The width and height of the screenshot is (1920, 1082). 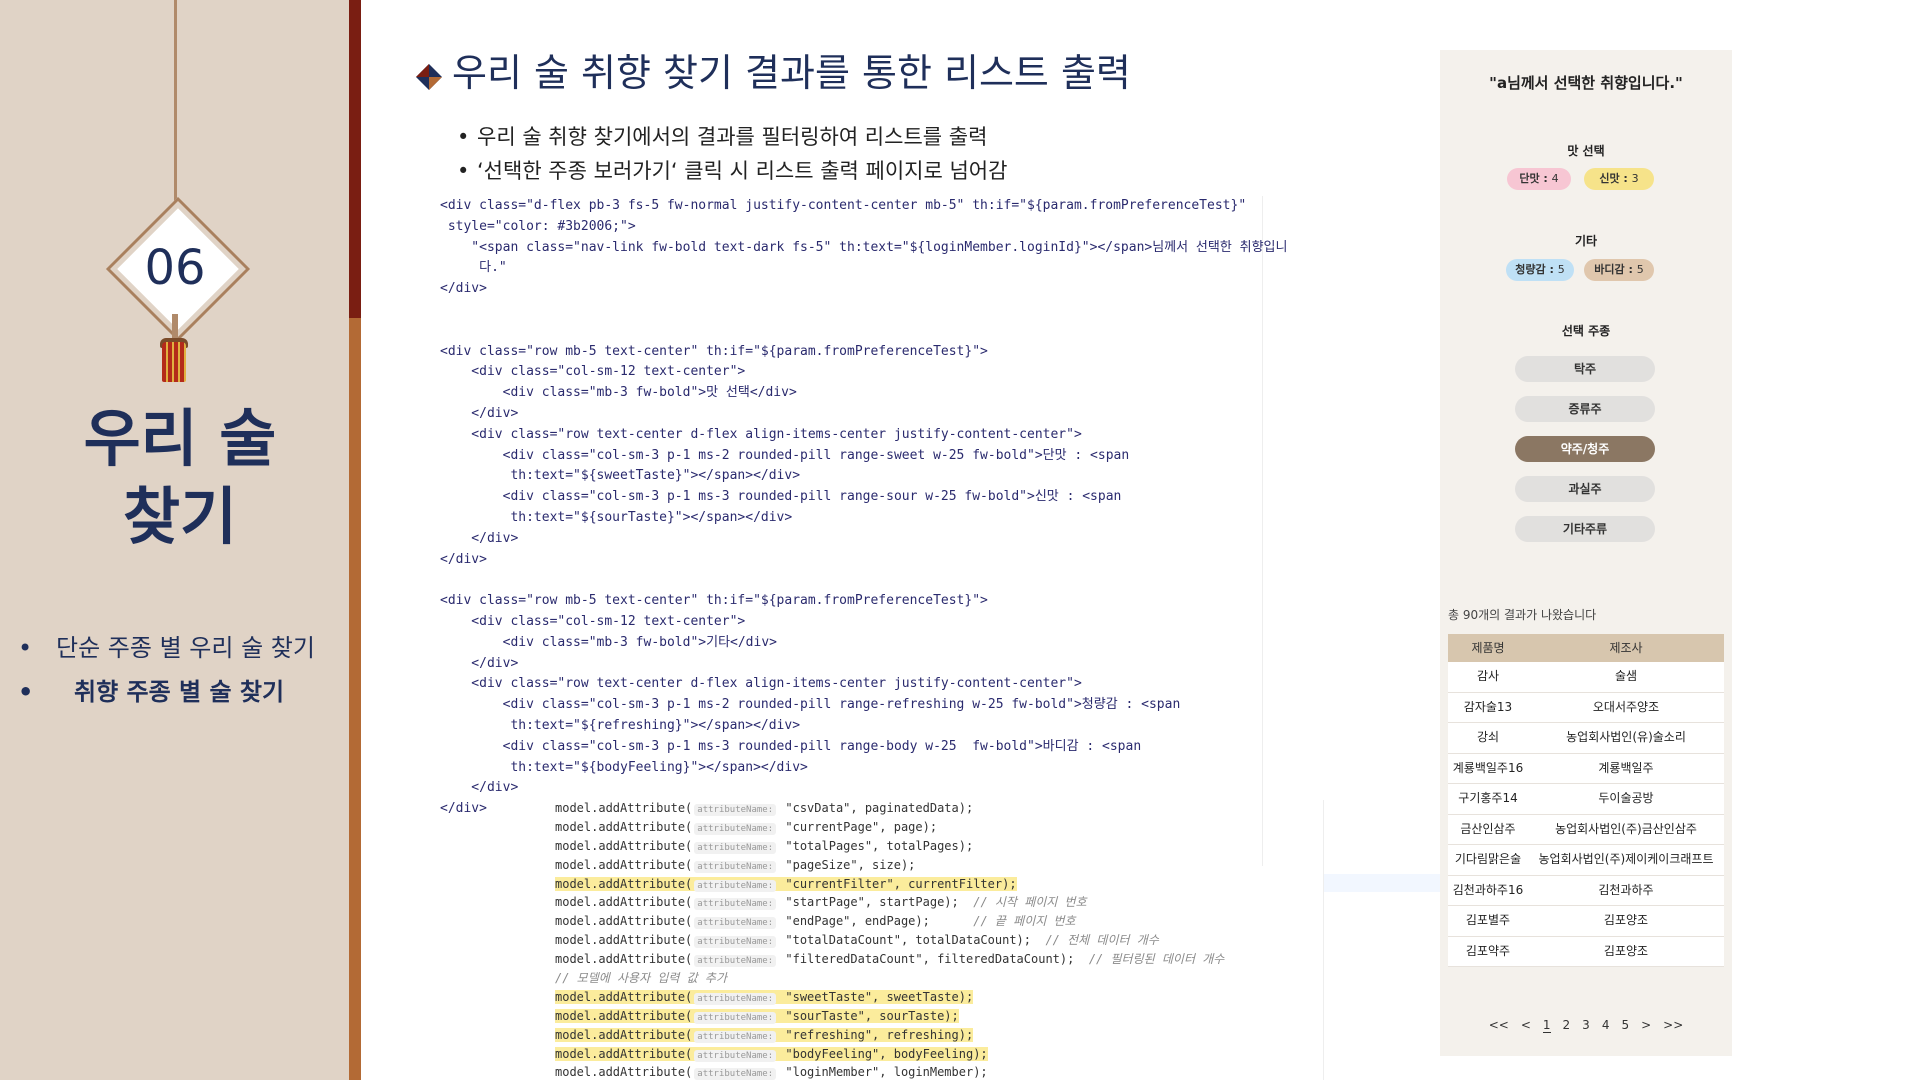 I want to click on page-link: 1, so click(x=1546, y=1025).